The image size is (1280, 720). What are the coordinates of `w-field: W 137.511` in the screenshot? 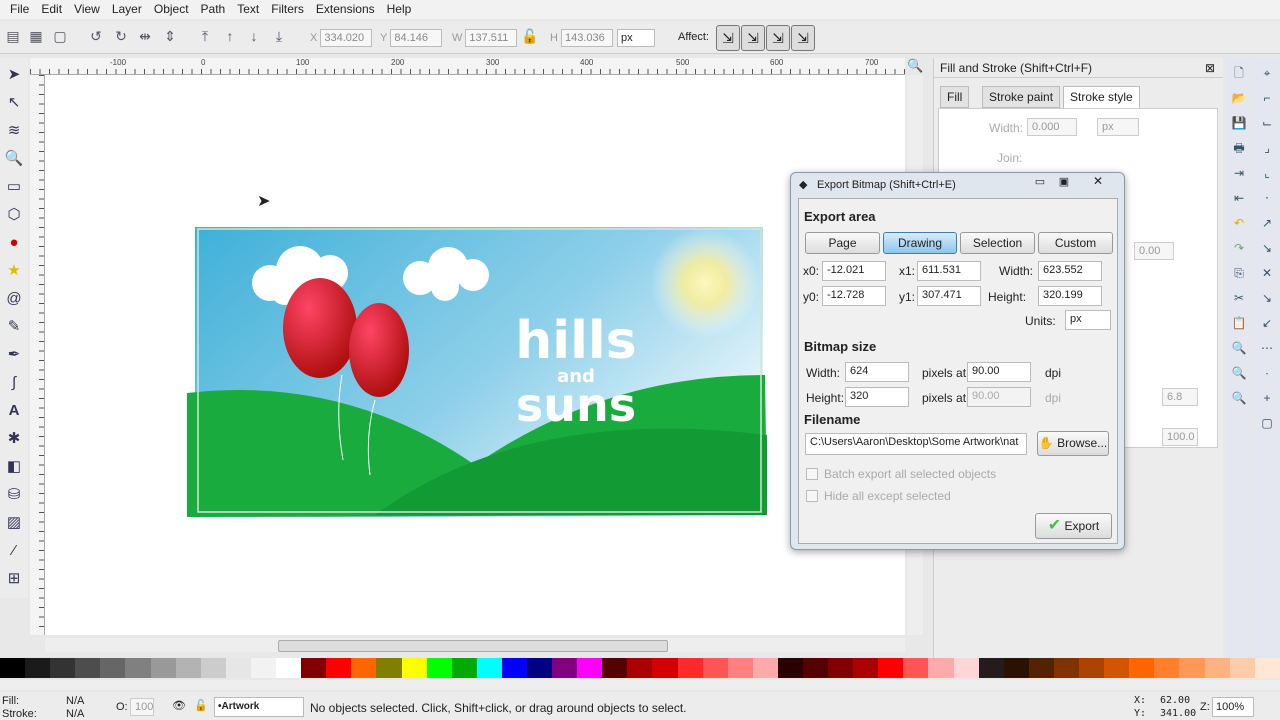 It's located at (485, 38).